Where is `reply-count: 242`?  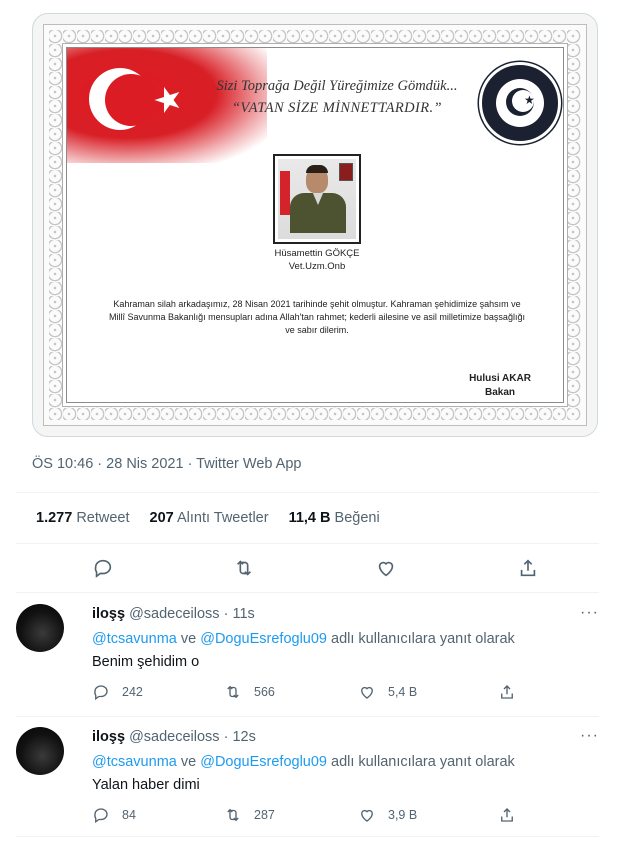
reply-count: 242 is located at coordinates (132, 692).